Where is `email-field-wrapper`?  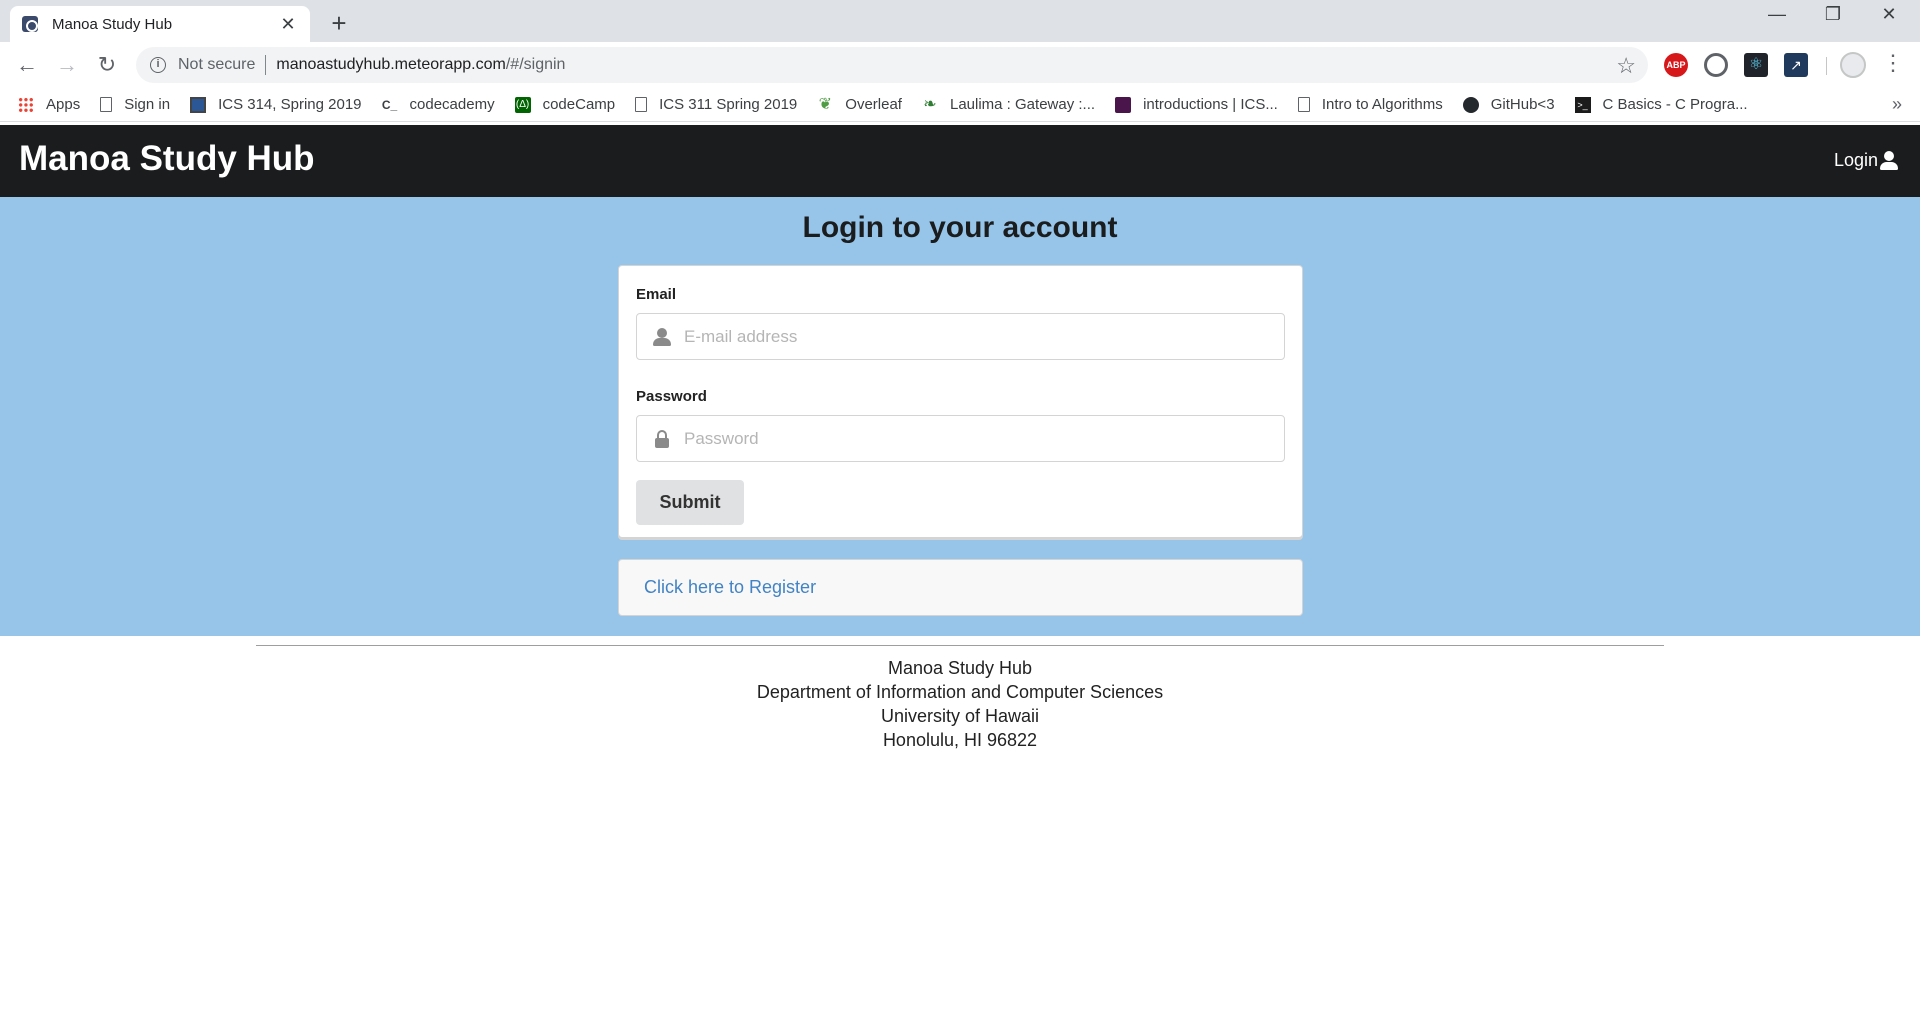
email-field-wrapper is located at coordinates (960, 336).